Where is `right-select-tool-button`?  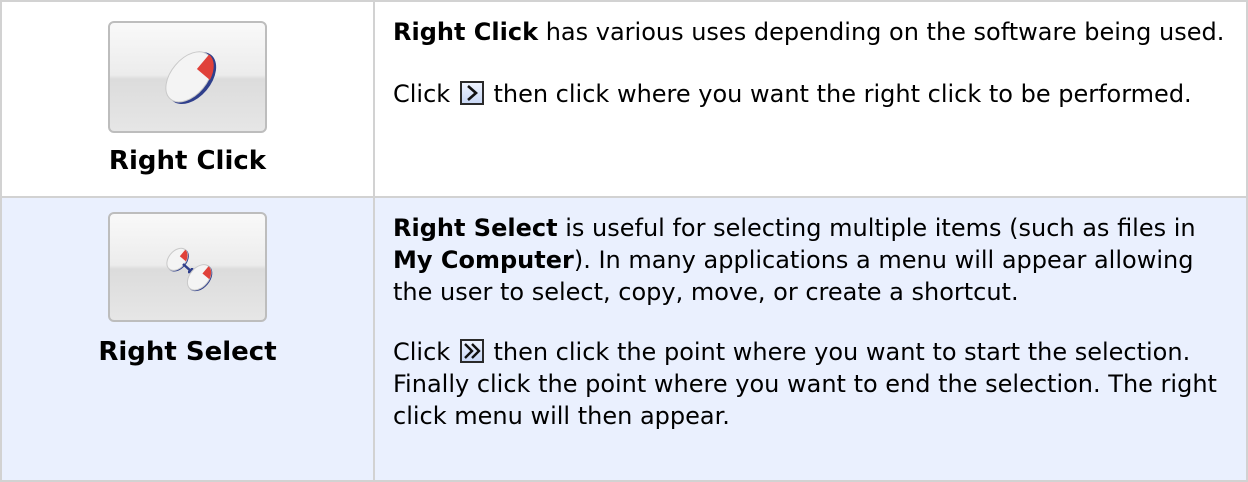
right-select-tool-button is located at coordinates (187, 267).